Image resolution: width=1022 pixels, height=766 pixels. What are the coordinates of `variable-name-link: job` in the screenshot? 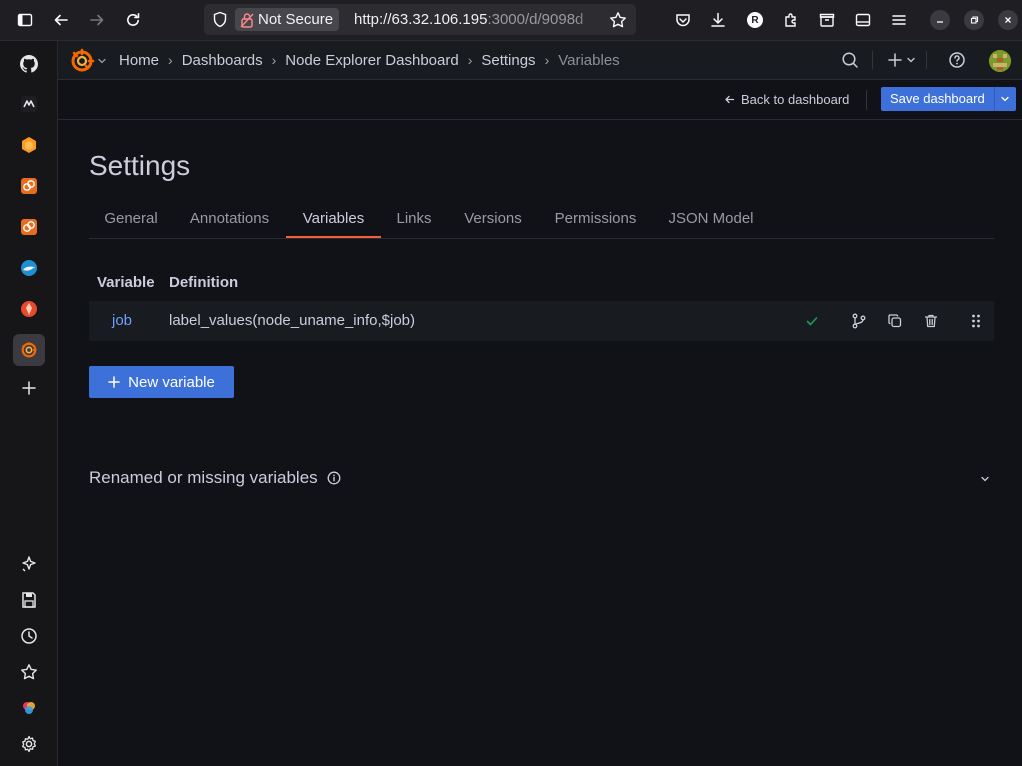 It's located at (122, 321).